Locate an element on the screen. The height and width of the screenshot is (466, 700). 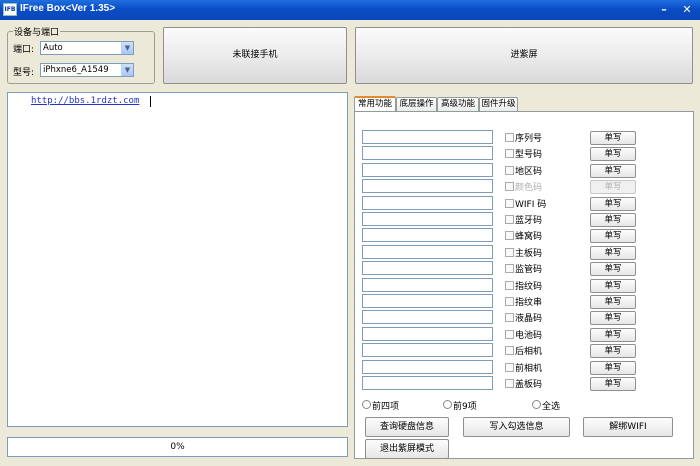
row-label: 主板码 is located at coordinates (529, 254).